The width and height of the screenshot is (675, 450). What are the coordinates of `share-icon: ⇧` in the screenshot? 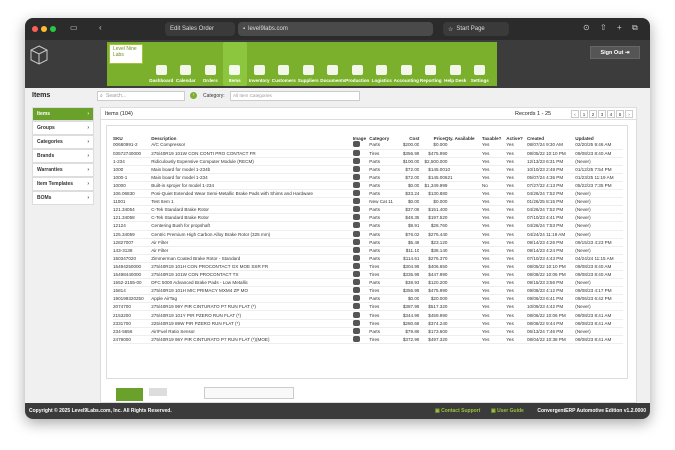 It's located at (603, 27).